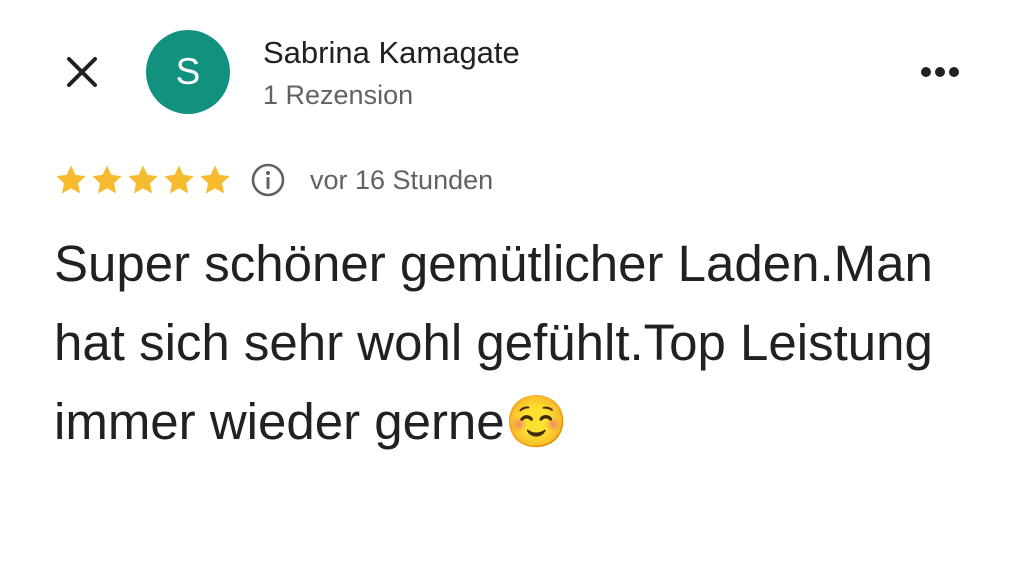  Describe the element at coordinates (268, 180) in the screenshot. I see `info-icon` at that location.